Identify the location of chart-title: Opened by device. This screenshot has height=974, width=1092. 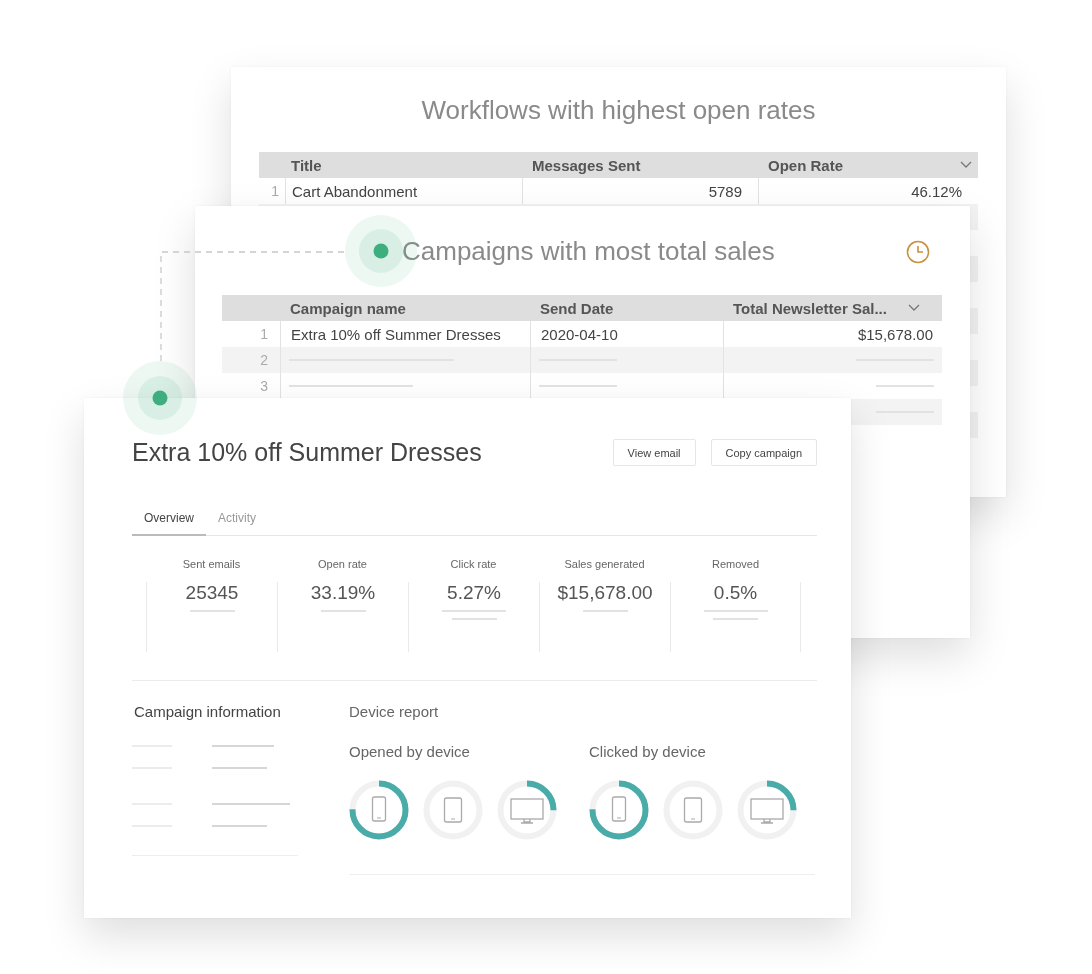
(410, 751).